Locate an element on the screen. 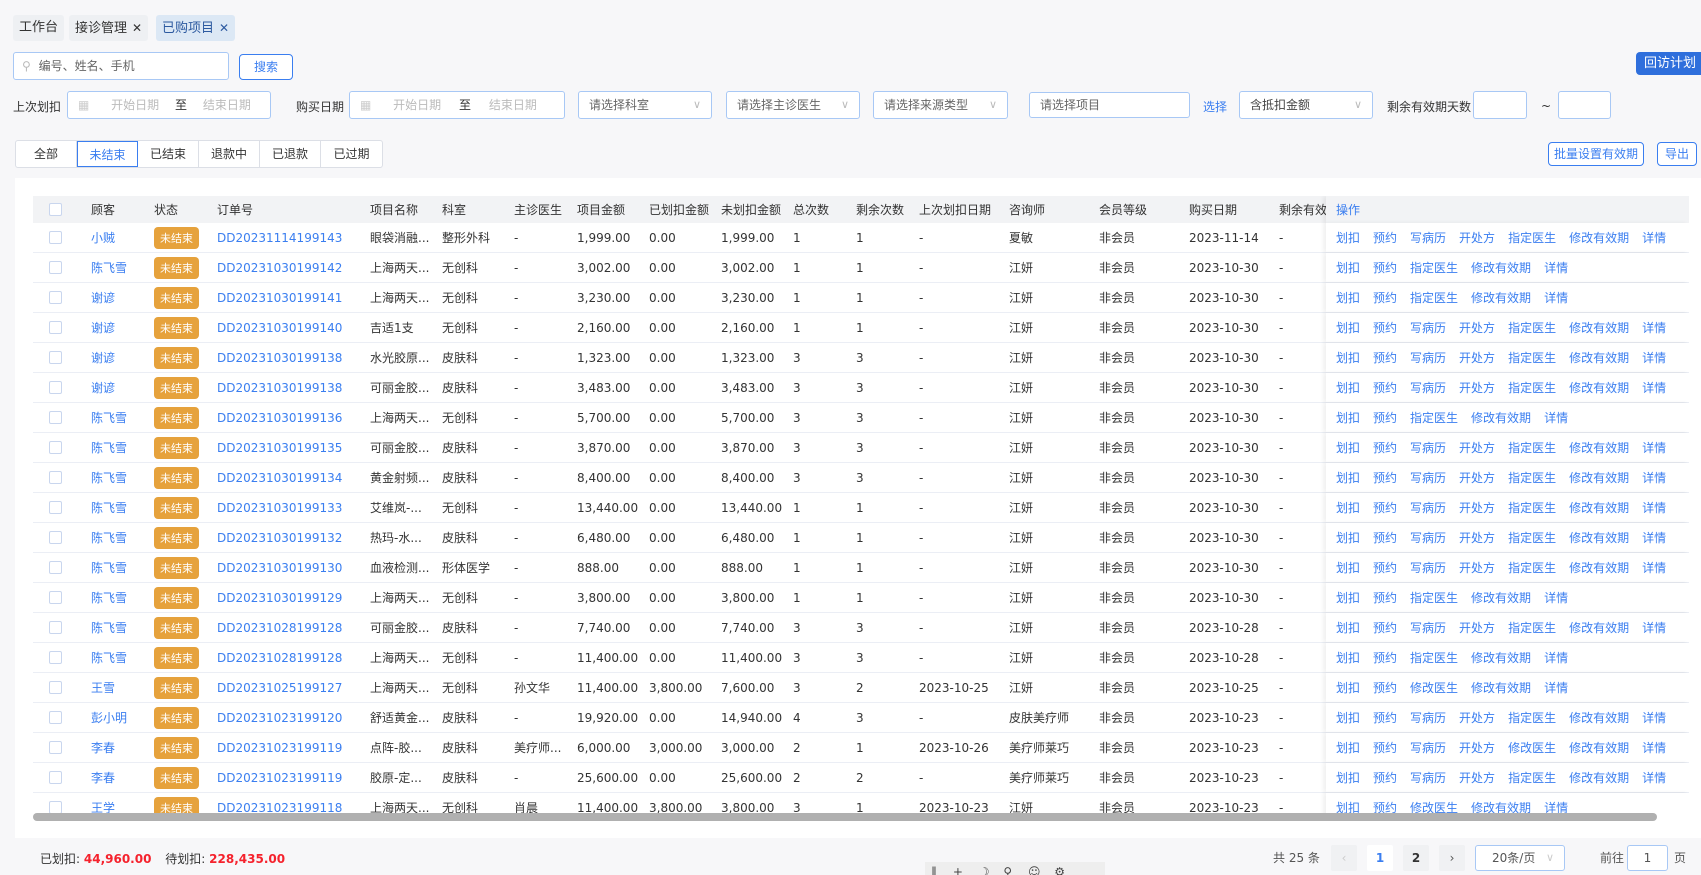 This screenshot has width=1701, height=875. customer-link: 彭小明 is located at coordinates (109, 717).